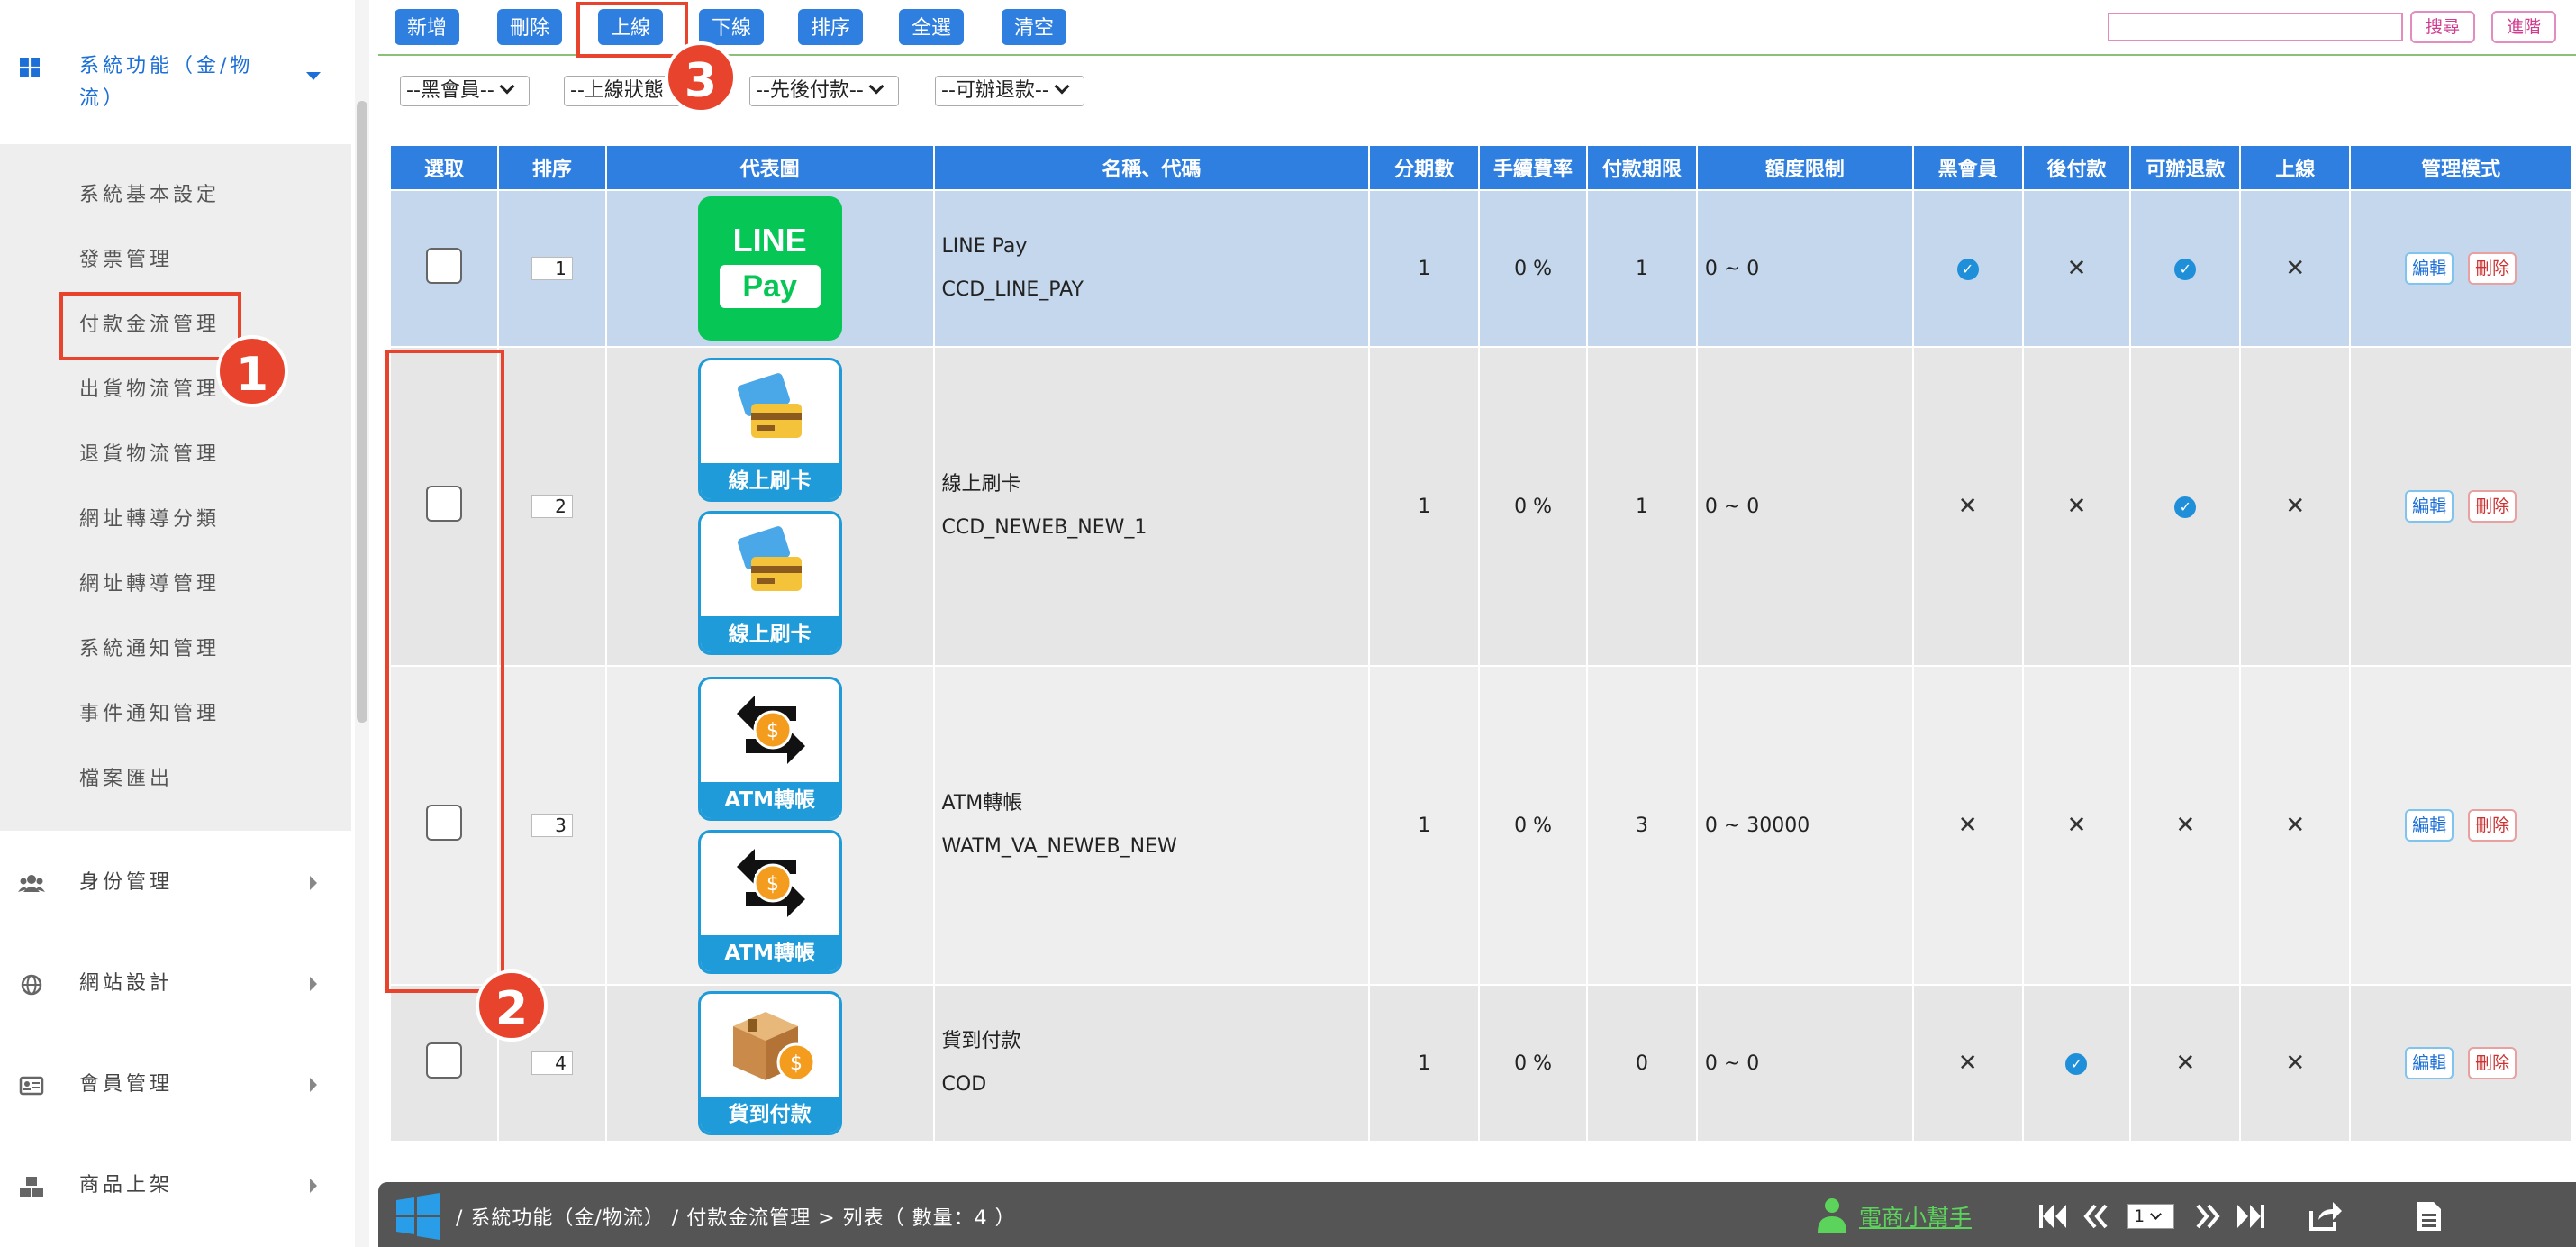 This screenshot has height=1247, width=2576. Describe the element at coordinates (1151, 167) in the screenshot. I see `column-header: 名稱、代碼` at that location.